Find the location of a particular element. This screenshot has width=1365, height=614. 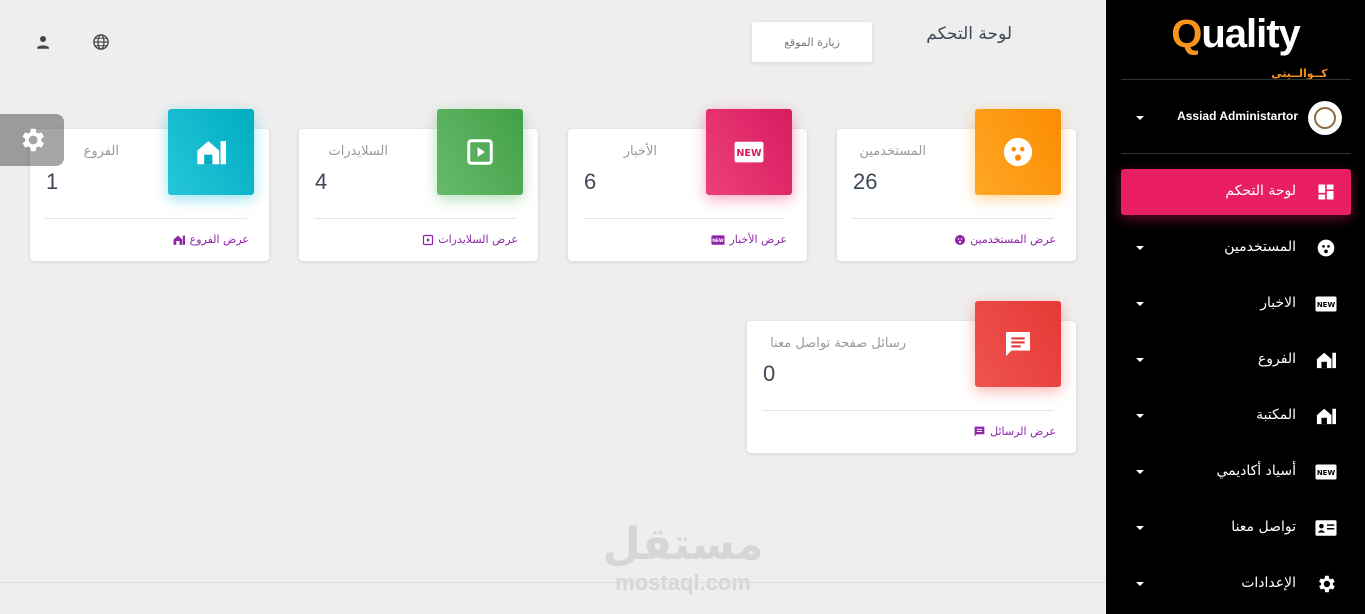

view-news-link: NEW عرض الأخبار is located at coordinates (749, 239).